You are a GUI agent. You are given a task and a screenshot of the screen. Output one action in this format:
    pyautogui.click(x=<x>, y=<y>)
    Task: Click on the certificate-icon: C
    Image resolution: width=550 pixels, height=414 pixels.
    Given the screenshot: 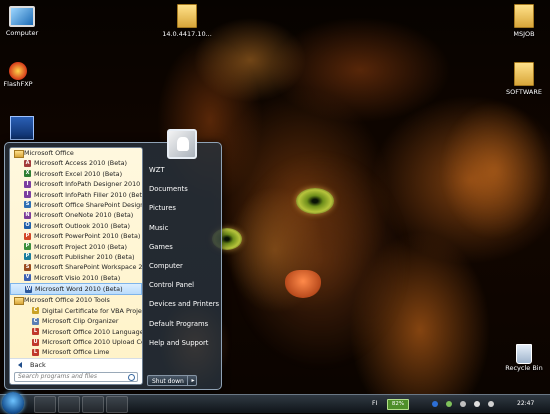 What is the action you would take?
    pyautogui.click(x=35, y=311)
    